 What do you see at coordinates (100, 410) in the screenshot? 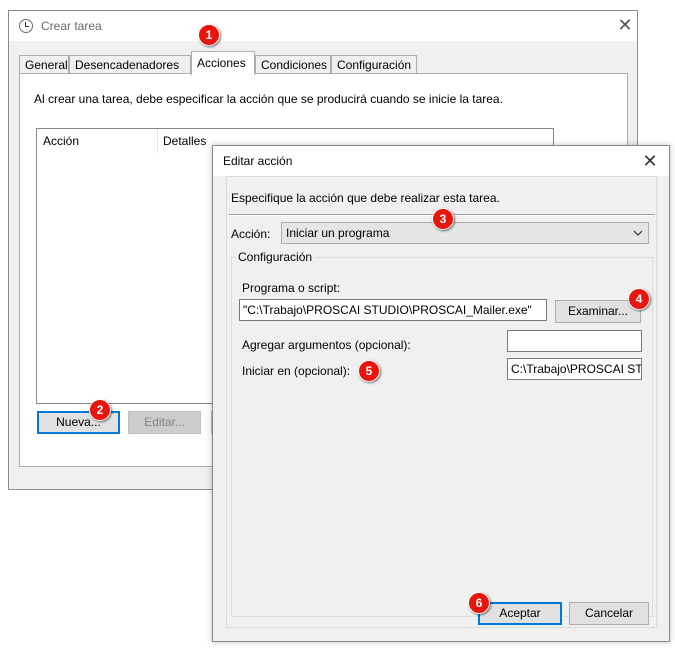
I see `callout-2: 2` at bounding box center [100, 410].